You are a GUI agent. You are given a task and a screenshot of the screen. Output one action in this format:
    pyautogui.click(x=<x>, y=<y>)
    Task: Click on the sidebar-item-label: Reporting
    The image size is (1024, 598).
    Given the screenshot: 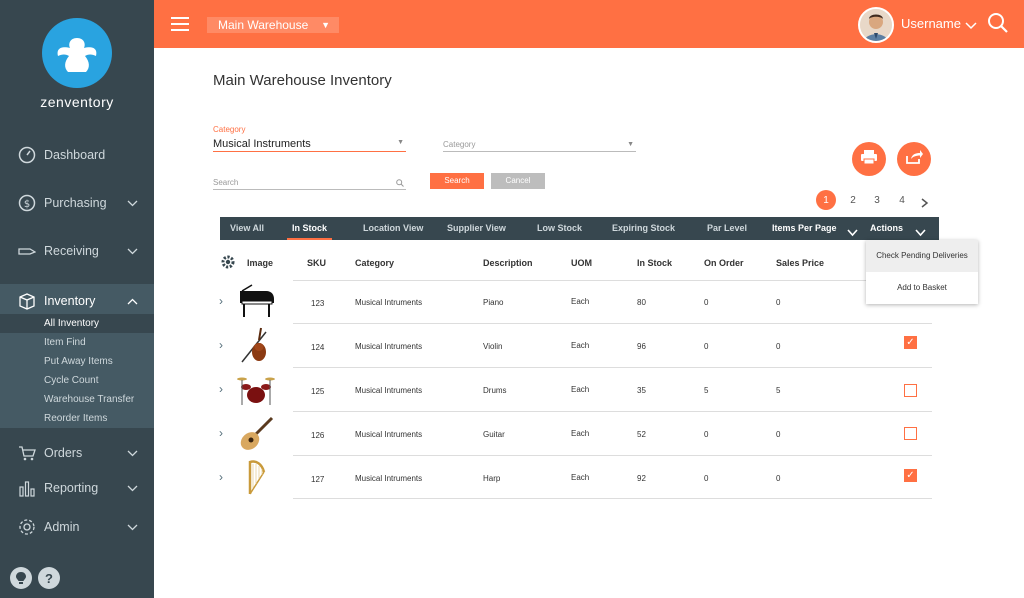 What is the action you would take?
    pyautogui.click(x=71, y=488)
    